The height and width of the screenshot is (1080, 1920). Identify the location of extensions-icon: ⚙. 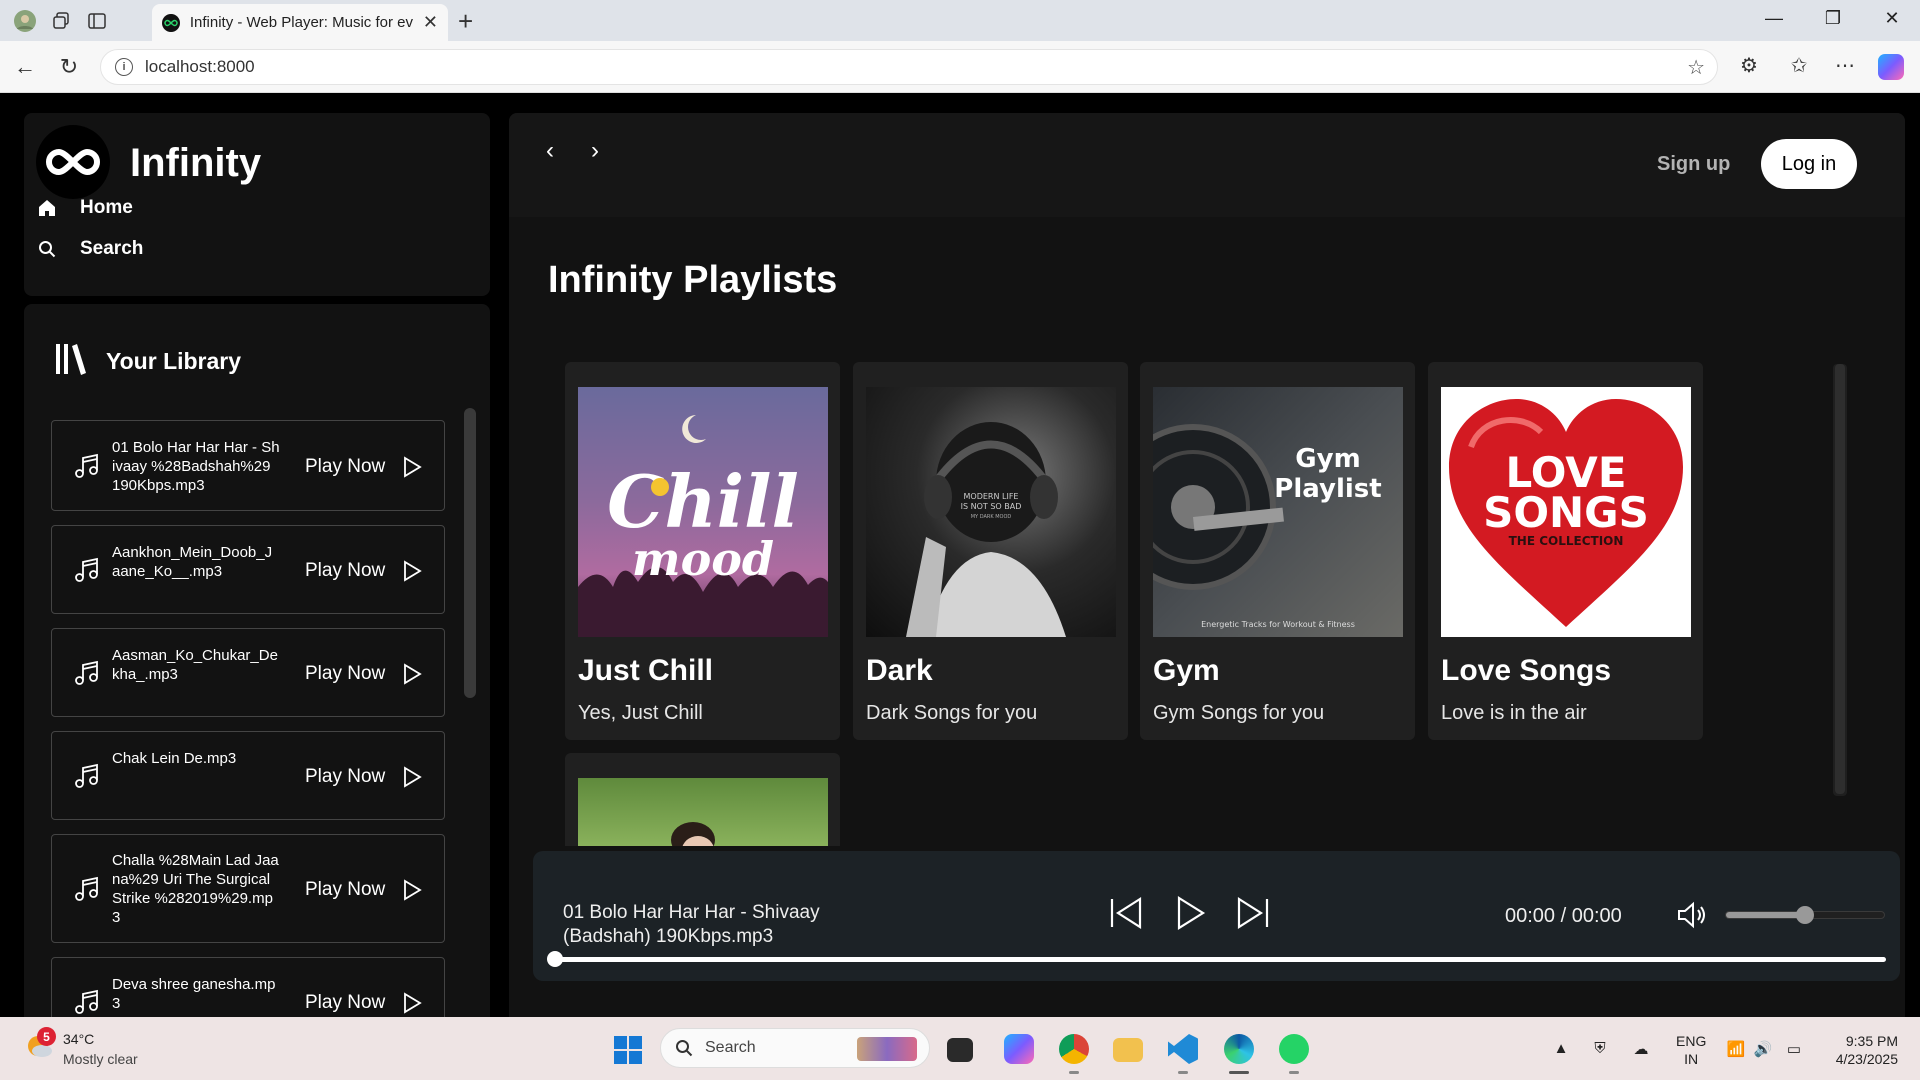
(1749, 65).